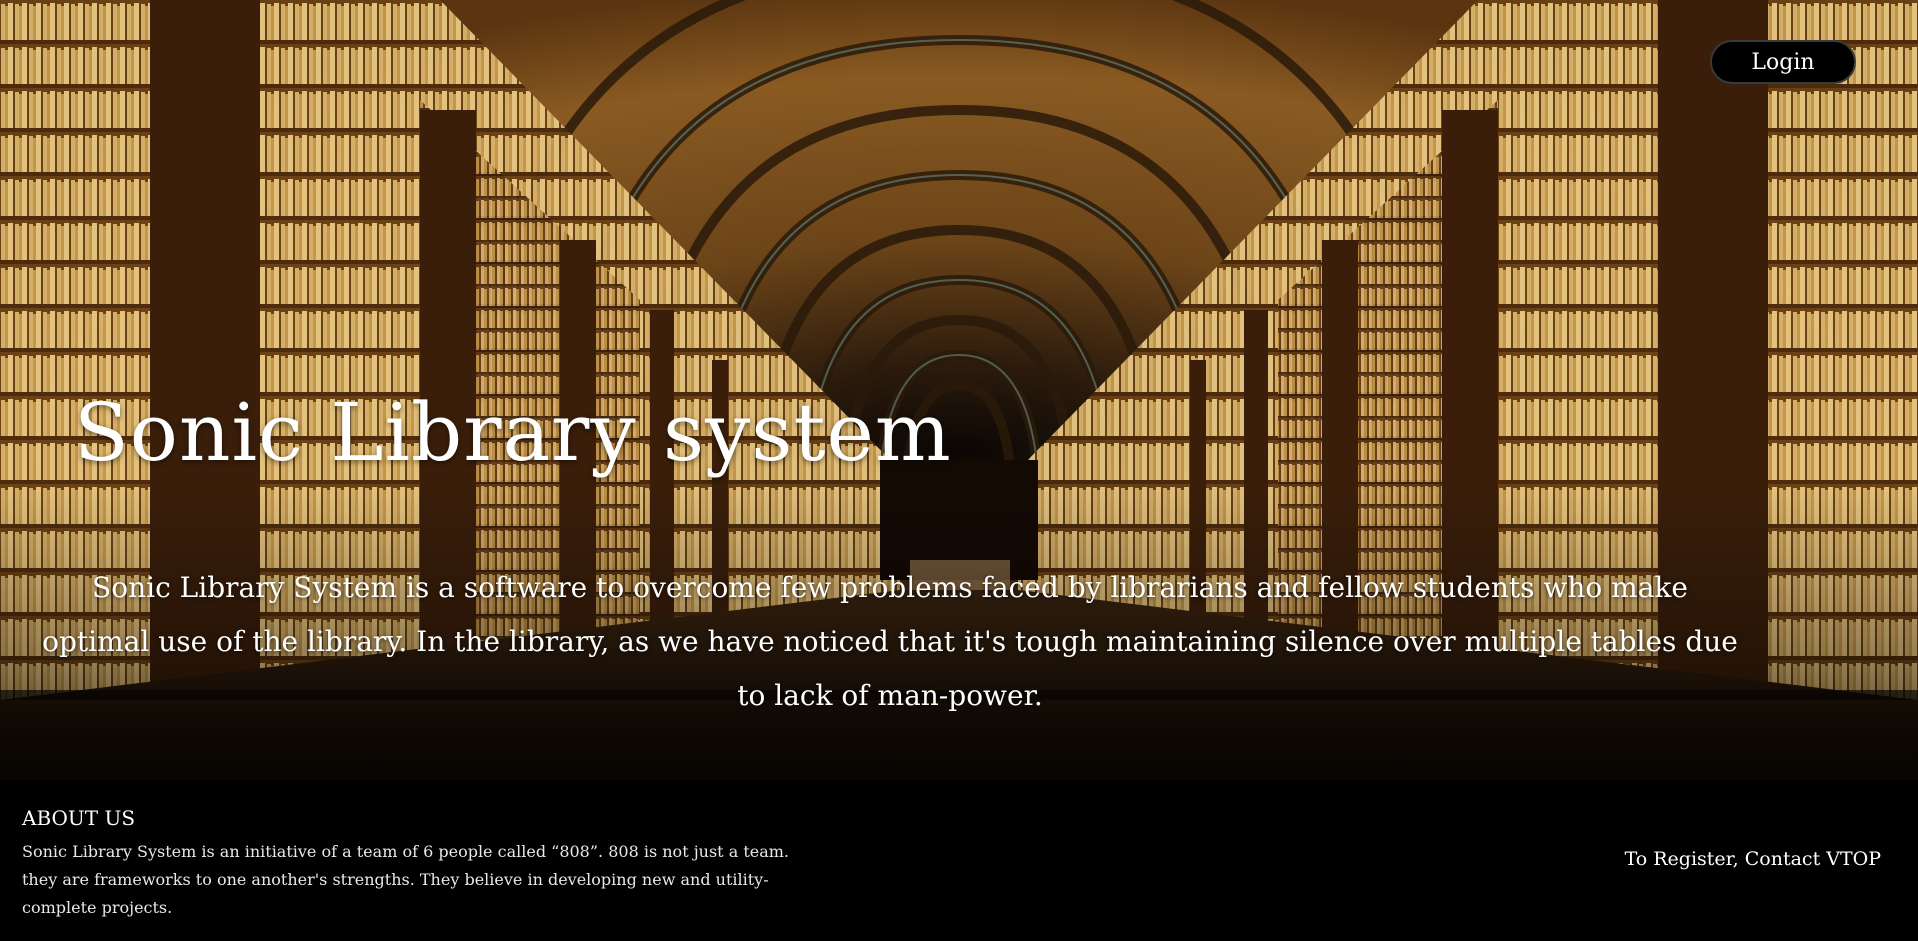 This screenshot has width=1918, height=941. Describe the element at coordinates (1752, 859) in the screenshot. I see `register-contact-text: To Register, Contact VTOP` at that location.